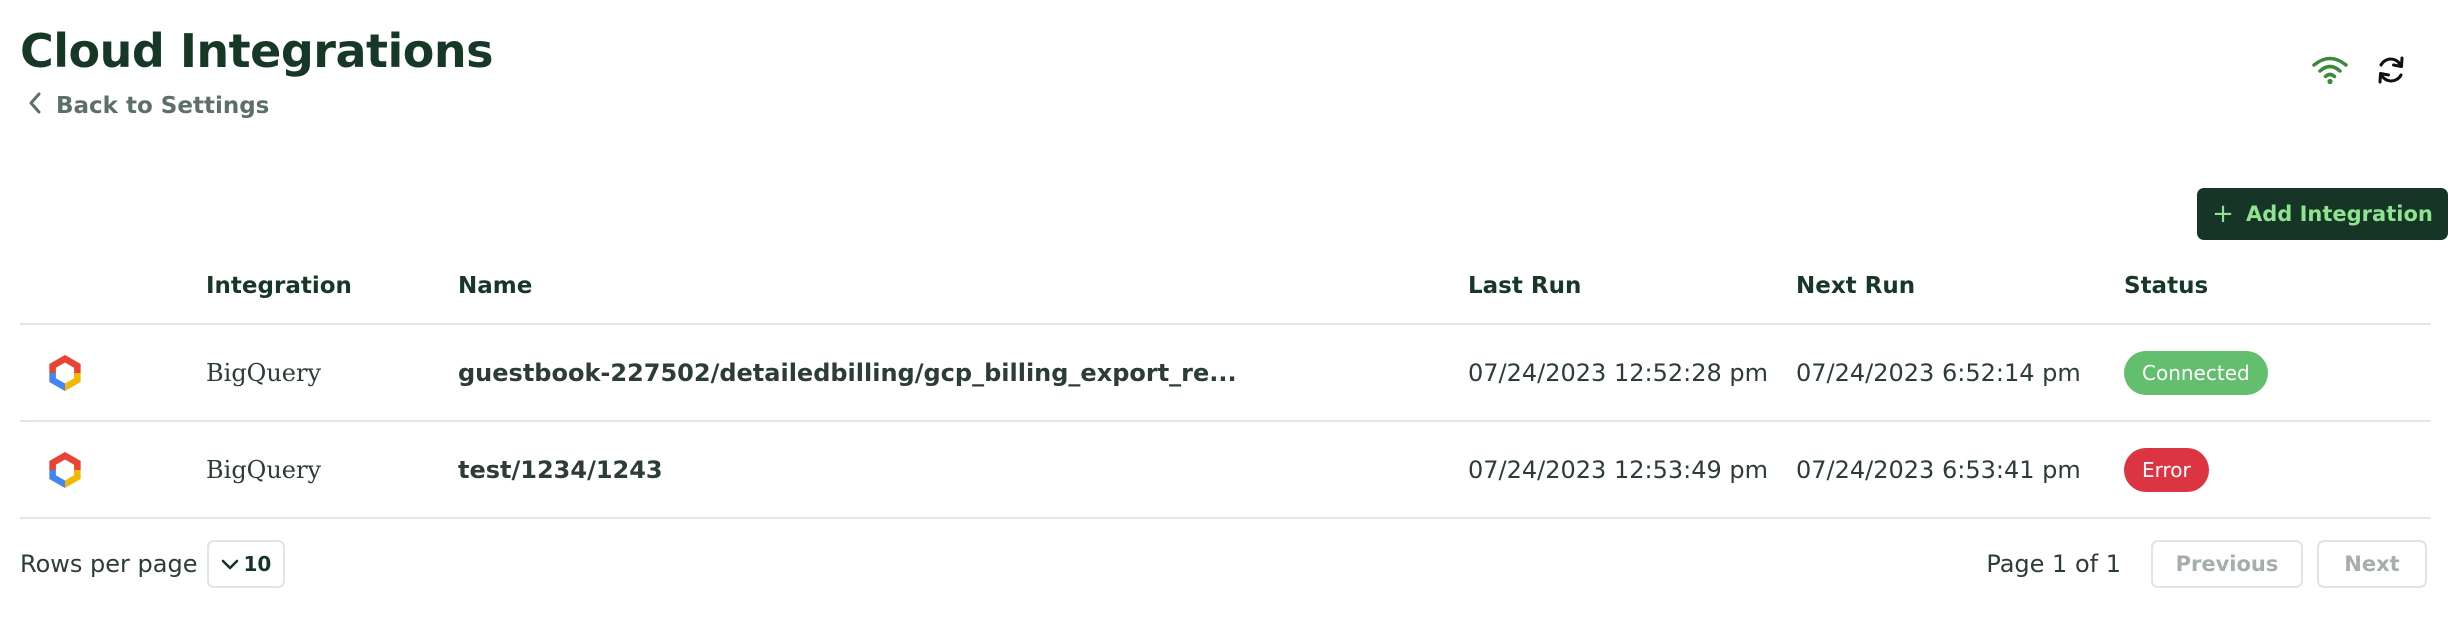 The height and width of the screenshot is (624, 2451). What do you see at coordinates (2053, 564) in the screenshot?
I see `page-info: Page 1 of 1` at bounding box center [2053, 564].